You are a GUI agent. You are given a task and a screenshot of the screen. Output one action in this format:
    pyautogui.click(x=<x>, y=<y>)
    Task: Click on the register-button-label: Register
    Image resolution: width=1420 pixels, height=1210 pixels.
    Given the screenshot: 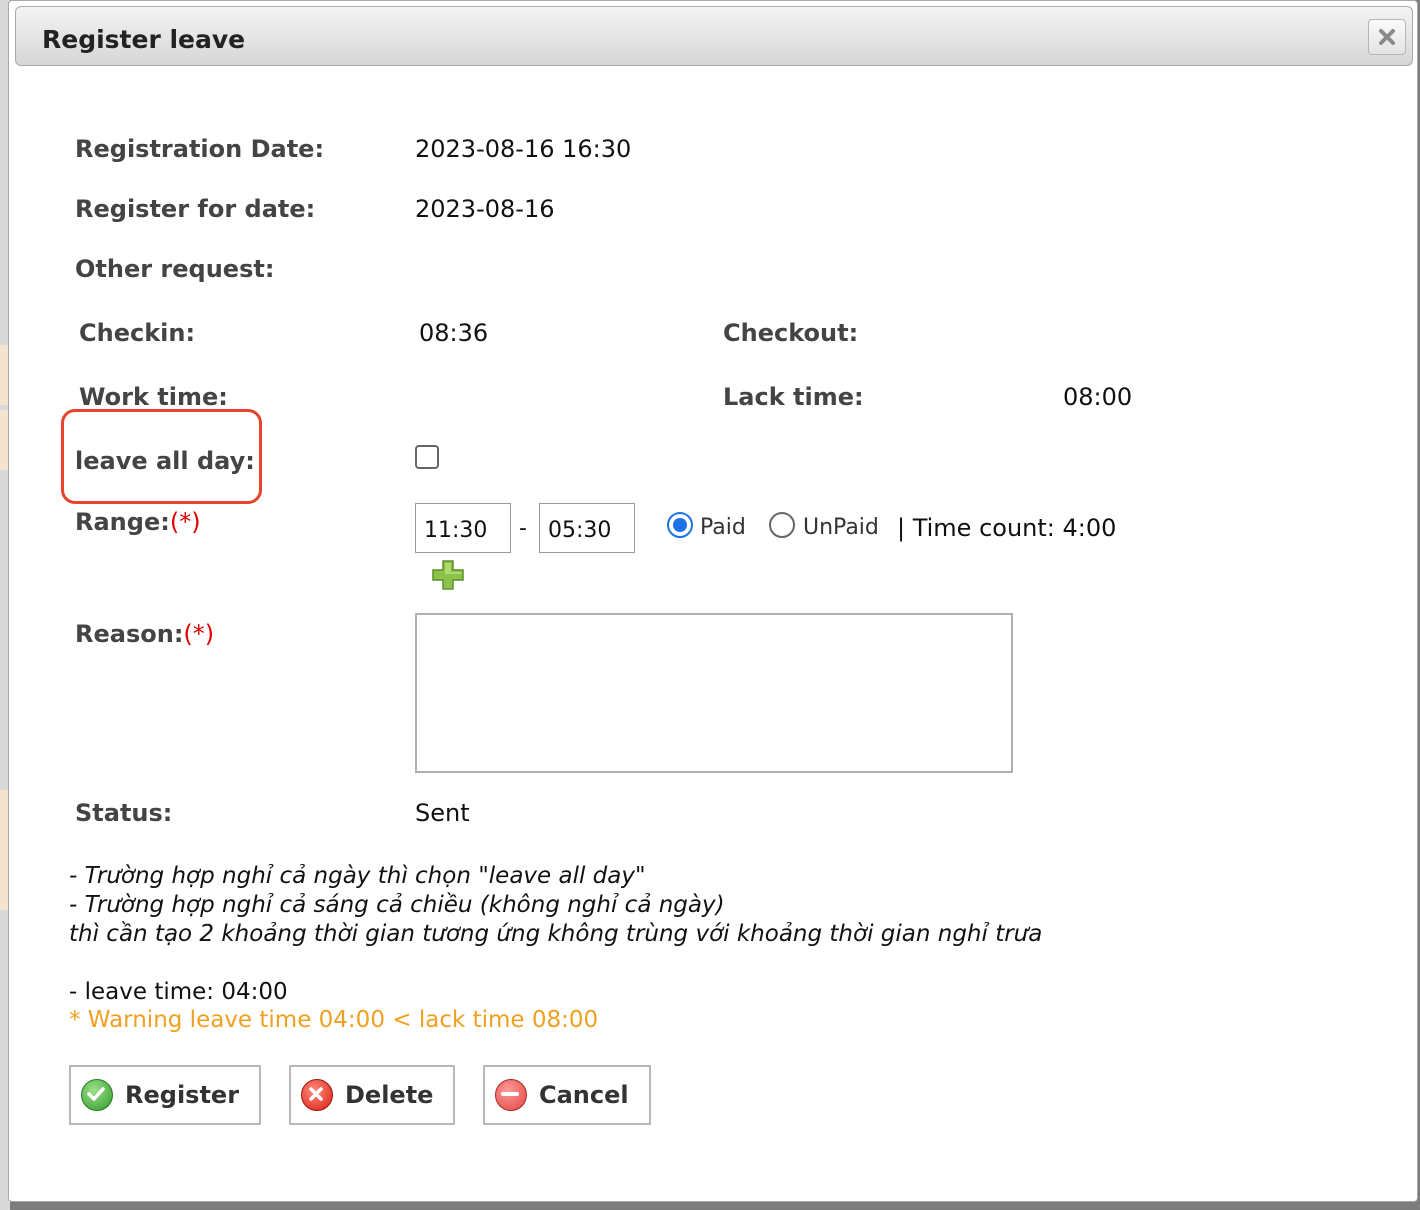 What is the action you would take?
    pyautogui.click(x=182, y=1095)
    